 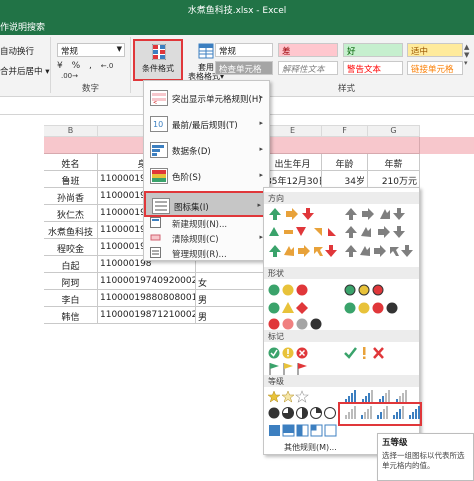 What do you see at coordinates (375, 232) in the screenshot?
I see `arrow-set-gray2-icon` at bounding box center [375, 232].